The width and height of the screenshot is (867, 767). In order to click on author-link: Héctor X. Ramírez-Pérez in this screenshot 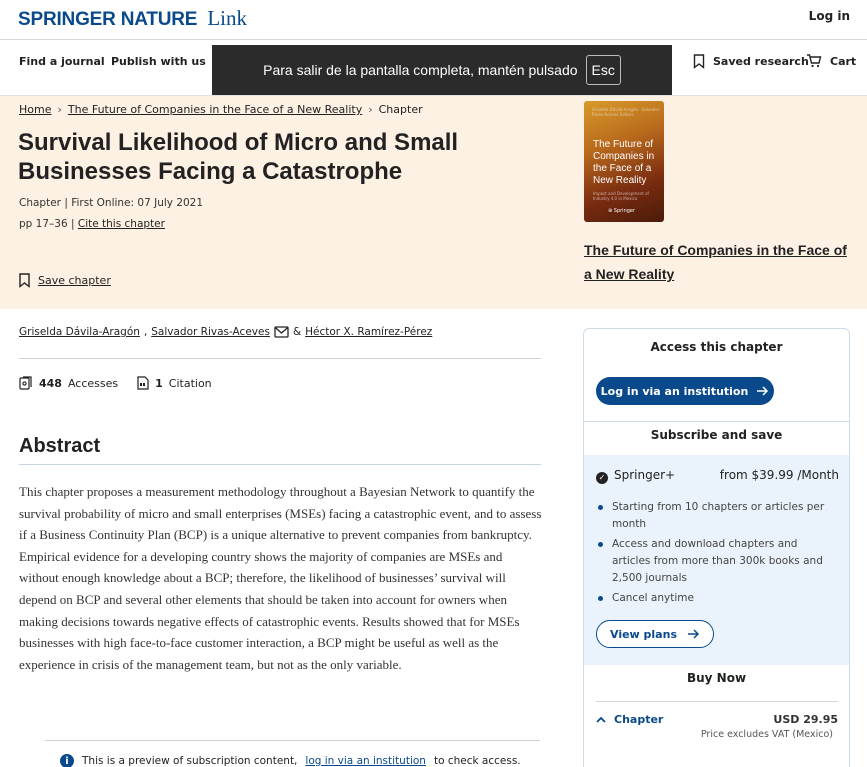, I will do `click(368, 332)`.